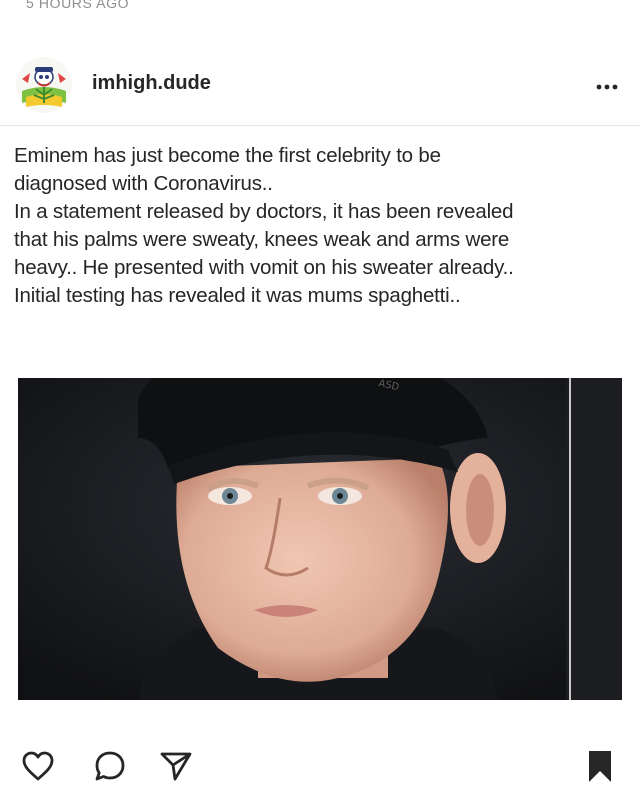 This screenshot has height=800, width=640. Describe the element at coordinates (320, 88) in the screenshot. I see `post-header: imhigh.dude` at that location.